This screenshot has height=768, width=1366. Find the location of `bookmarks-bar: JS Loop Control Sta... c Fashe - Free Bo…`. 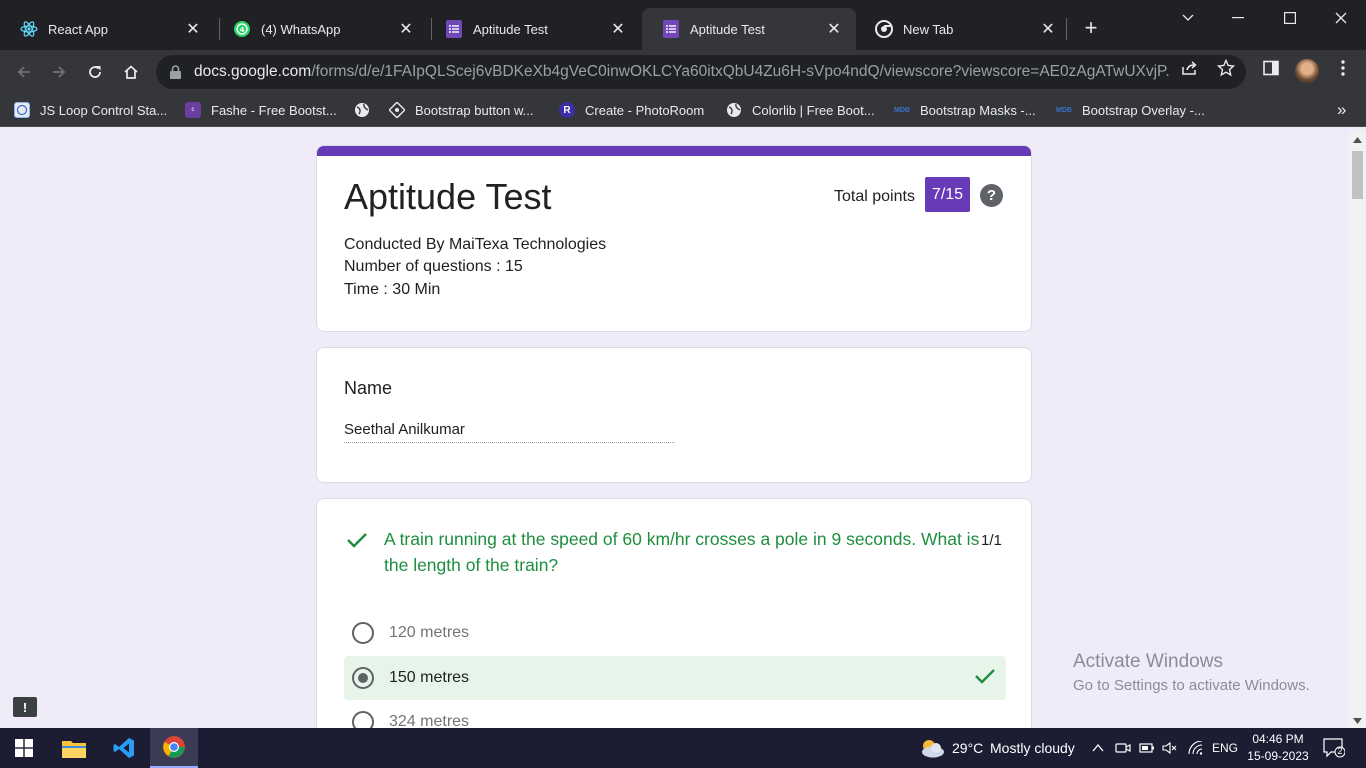

bookmarks-bar: JS Loop Control Sta... c Fashe - Free Bo… is located at coordinates (683, 110).